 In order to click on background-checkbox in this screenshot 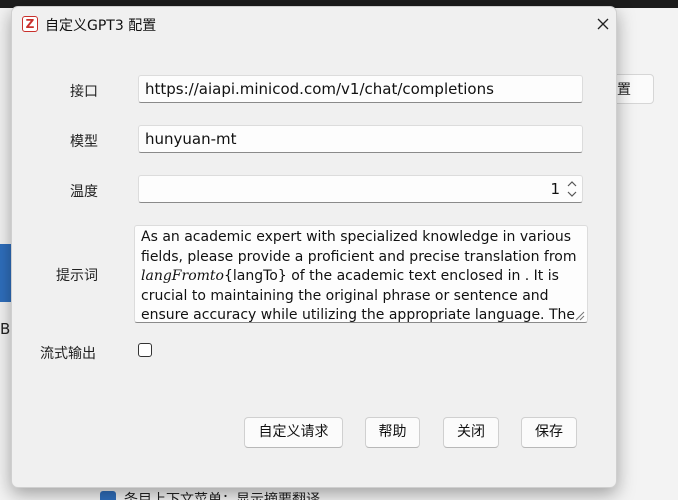, I will do `click(108, 495)`.